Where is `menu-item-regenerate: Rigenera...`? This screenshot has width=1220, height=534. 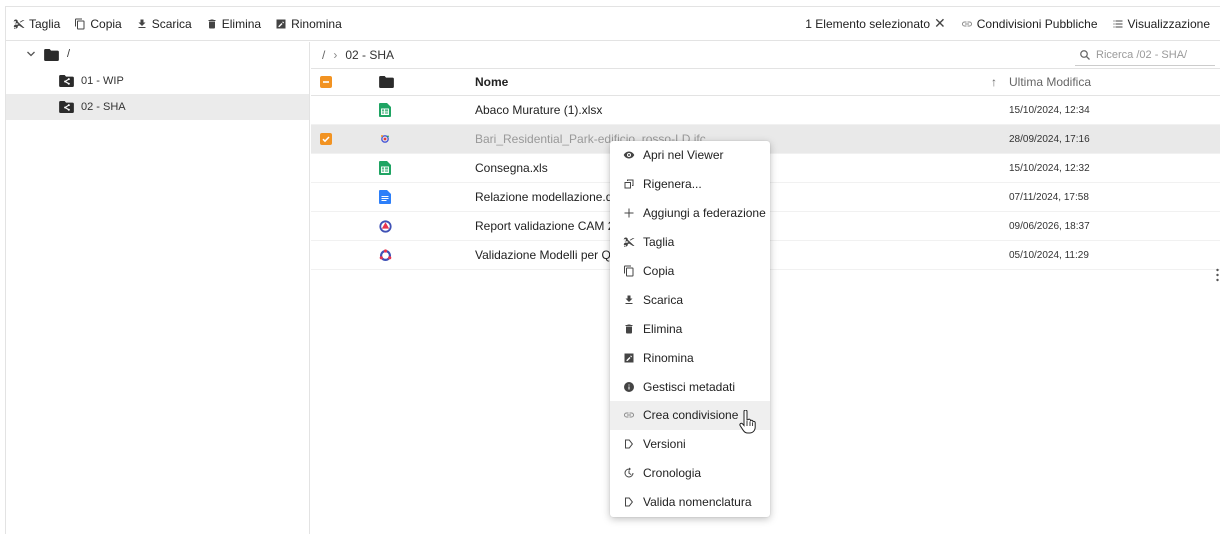
menu-item-regenerate: Rigenera... is located at coordinates (690, 184).